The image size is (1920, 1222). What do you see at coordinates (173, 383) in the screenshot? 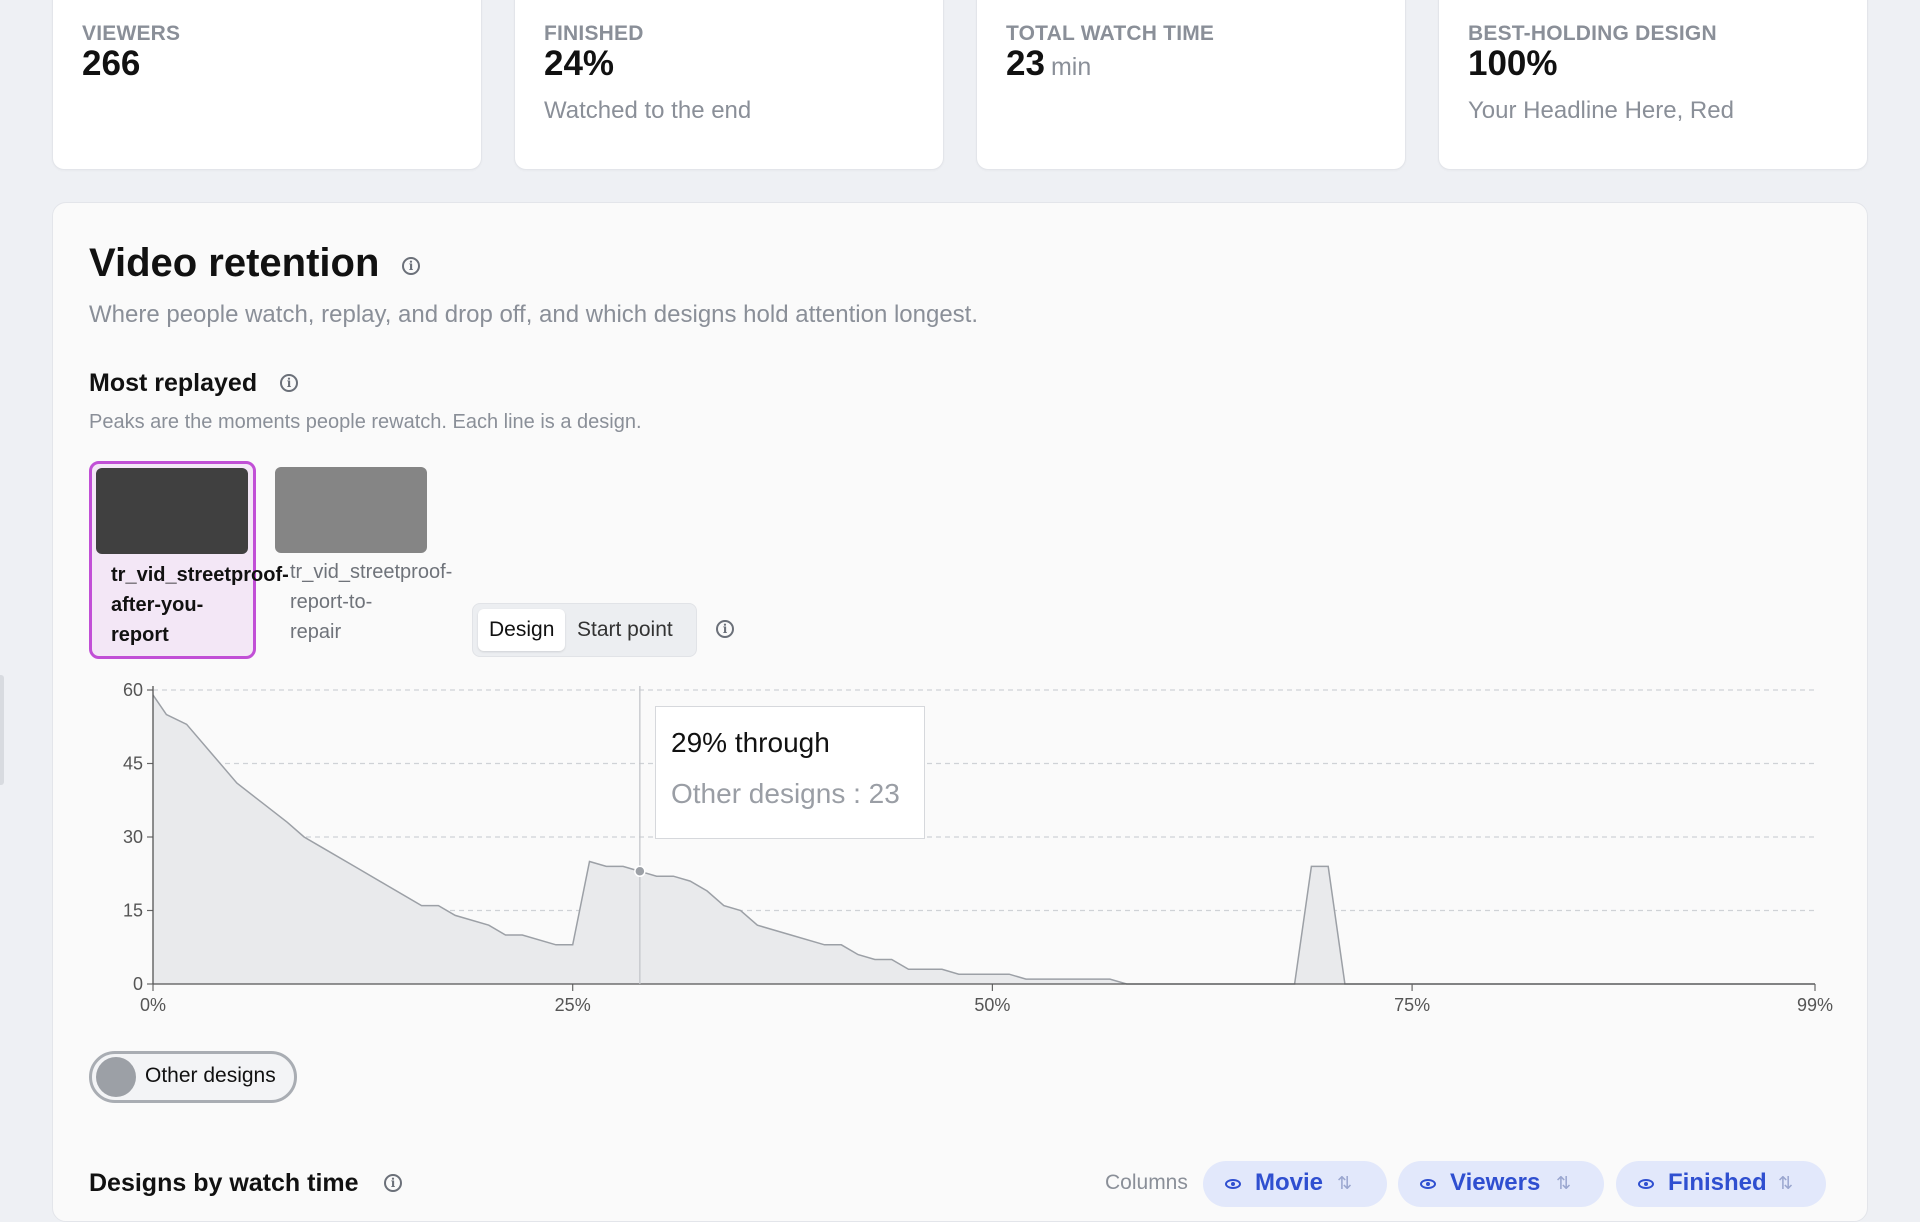
I see `section-title: Most replayed` at bounding box center [173, 383].